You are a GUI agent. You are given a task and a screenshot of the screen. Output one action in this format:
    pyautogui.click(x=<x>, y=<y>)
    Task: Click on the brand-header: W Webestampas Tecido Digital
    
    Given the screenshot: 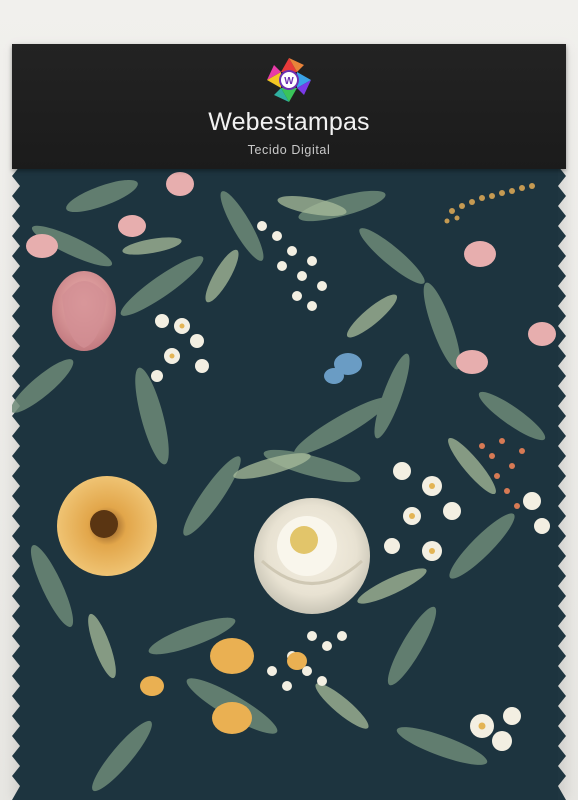 What is the action you would take?
    pyautogui.click(x=289, y=106)
    